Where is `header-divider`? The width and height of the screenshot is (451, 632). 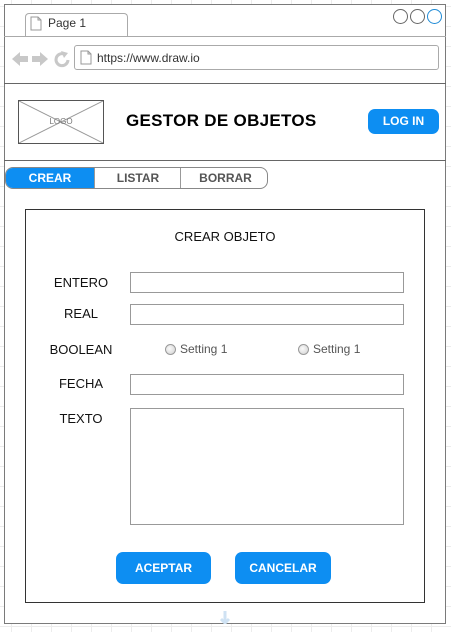
header-divider is located at coordinates (225, 160).